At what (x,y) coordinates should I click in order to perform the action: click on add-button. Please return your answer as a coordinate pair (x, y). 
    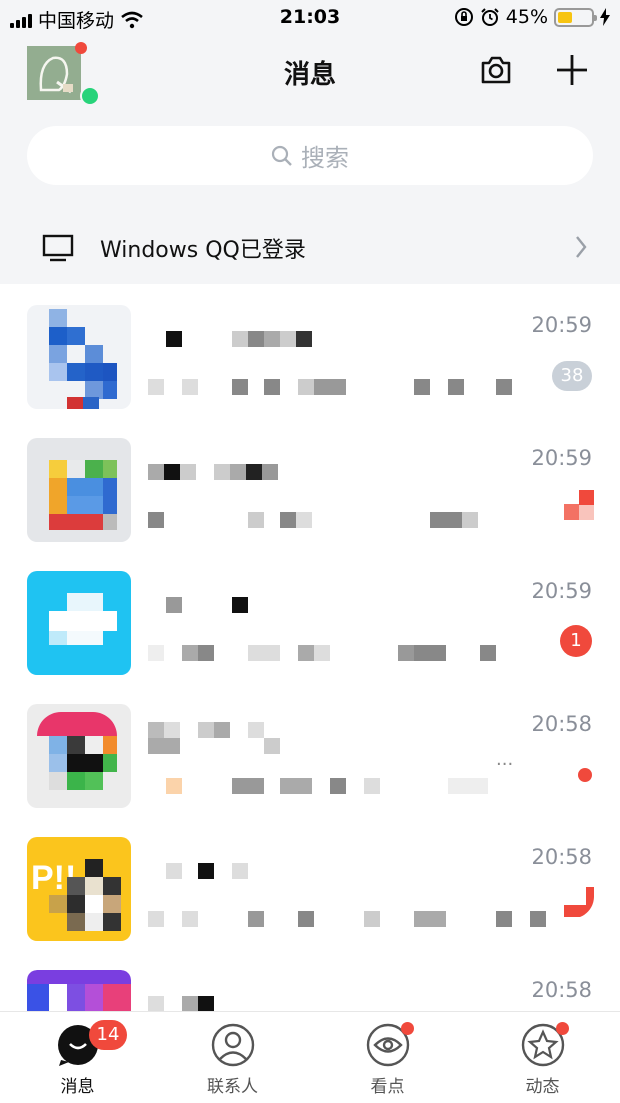
    Looking at the image, I should click on (572, 70).